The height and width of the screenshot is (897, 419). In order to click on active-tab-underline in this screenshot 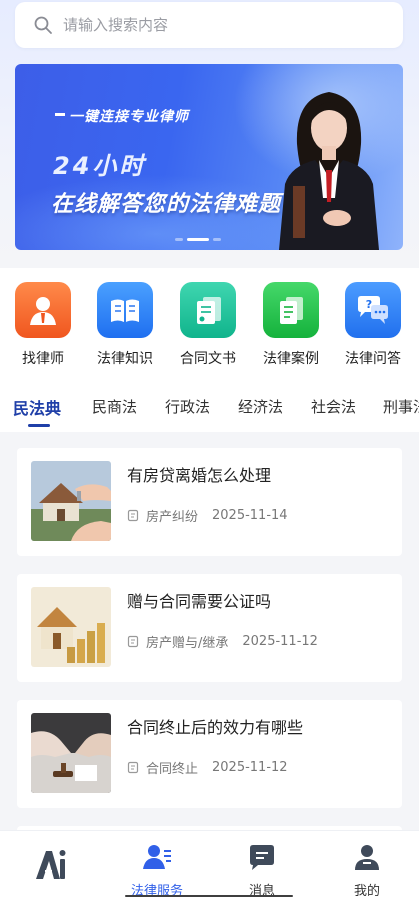, I will do `click(39, 425)`.